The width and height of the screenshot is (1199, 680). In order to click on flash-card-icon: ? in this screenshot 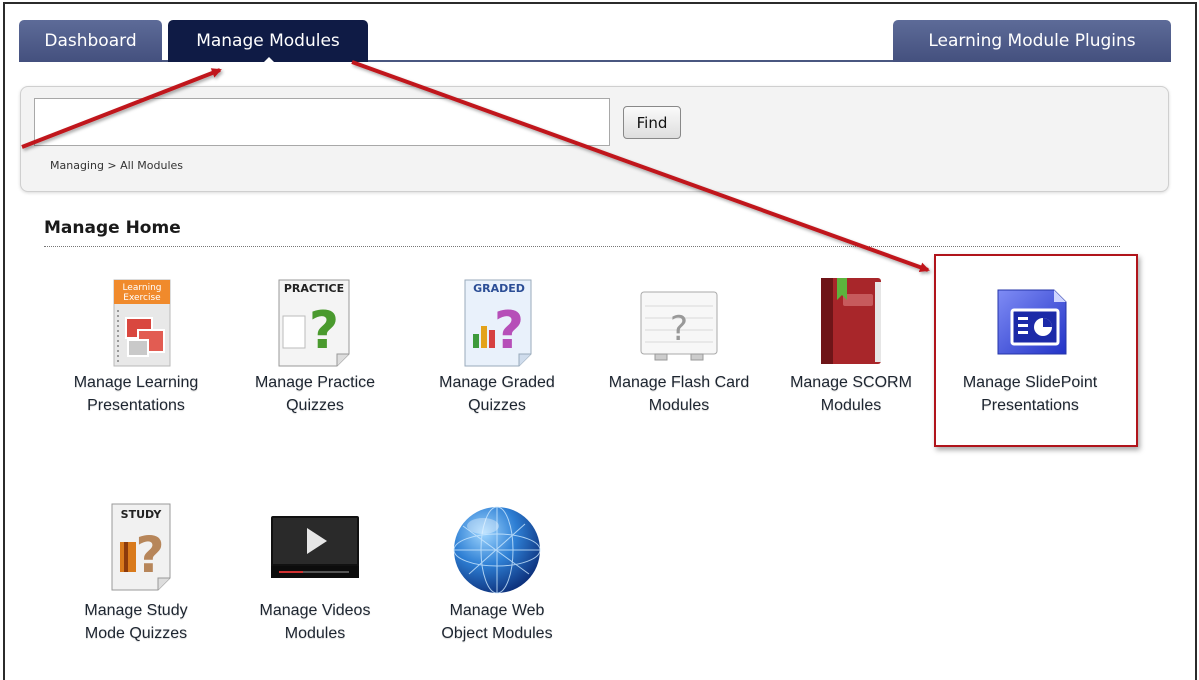, I will do `click(679, 320)`.